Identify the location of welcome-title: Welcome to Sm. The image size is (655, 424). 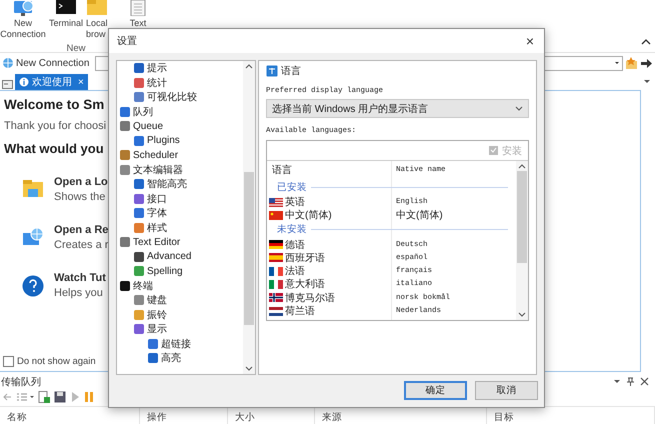
(54, 104).